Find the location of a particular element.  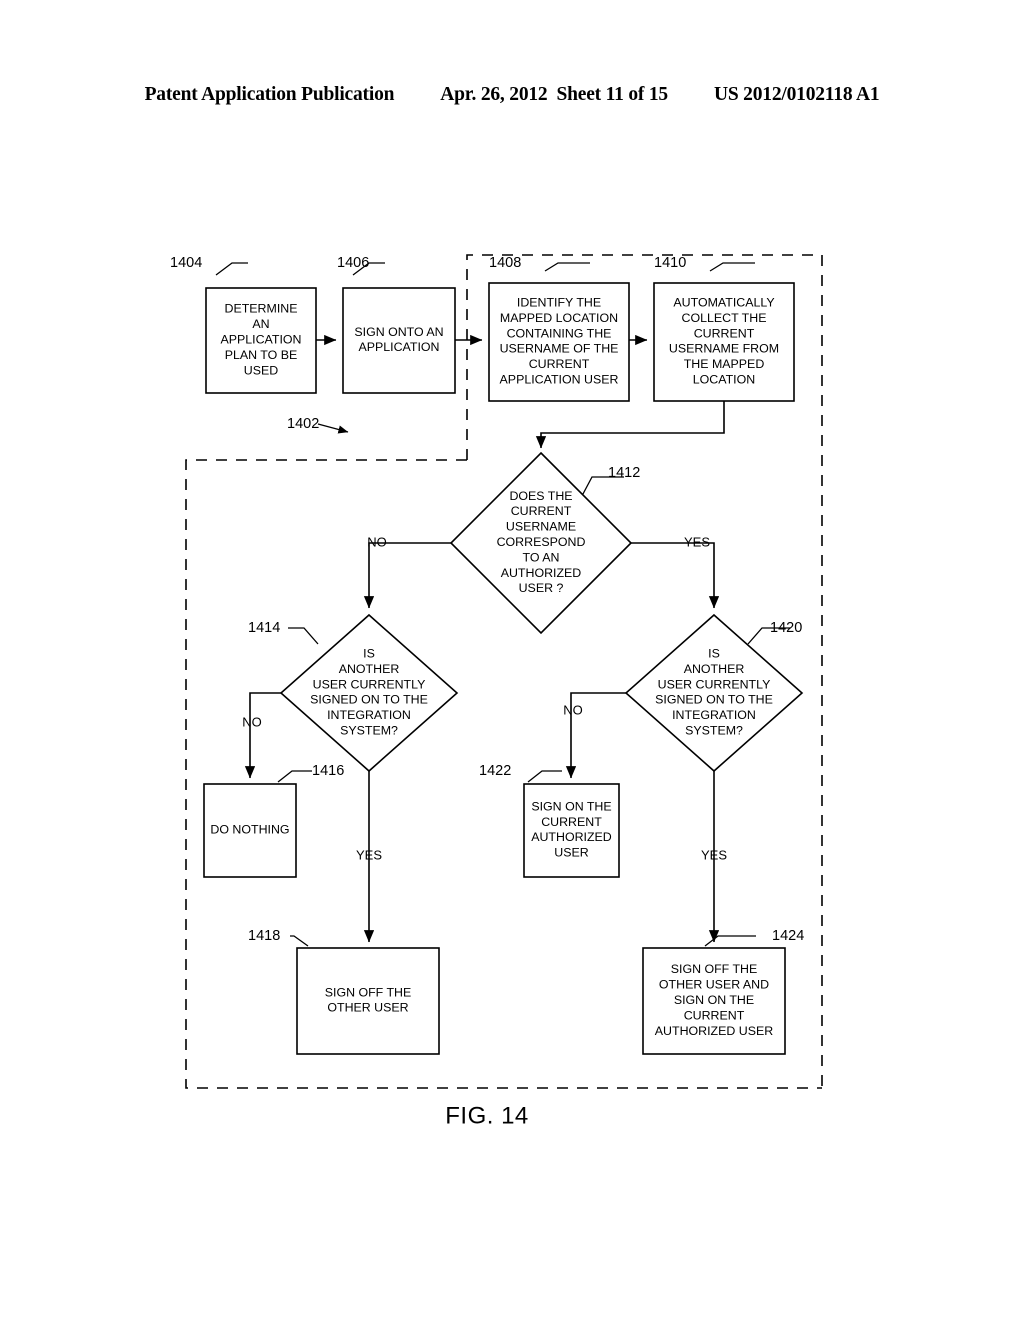

branch-label-no-1412: NO is located at coordinates (377, 541).